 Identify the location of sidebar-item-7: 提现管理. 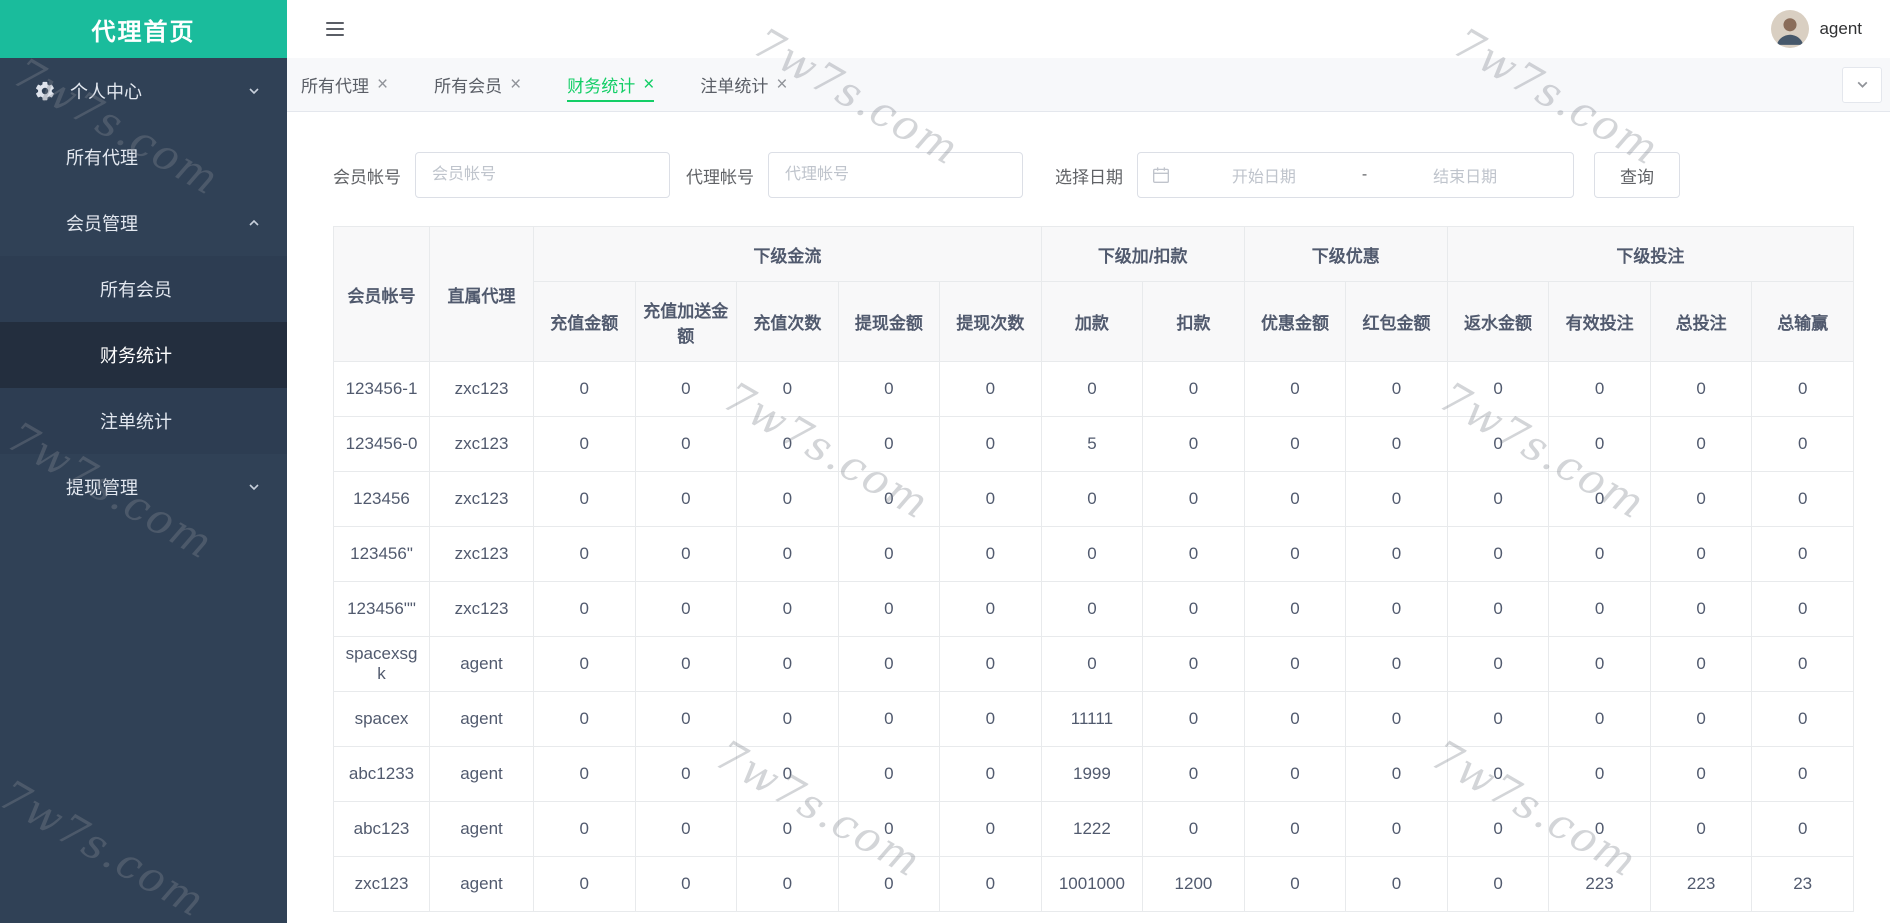
(143, 487).